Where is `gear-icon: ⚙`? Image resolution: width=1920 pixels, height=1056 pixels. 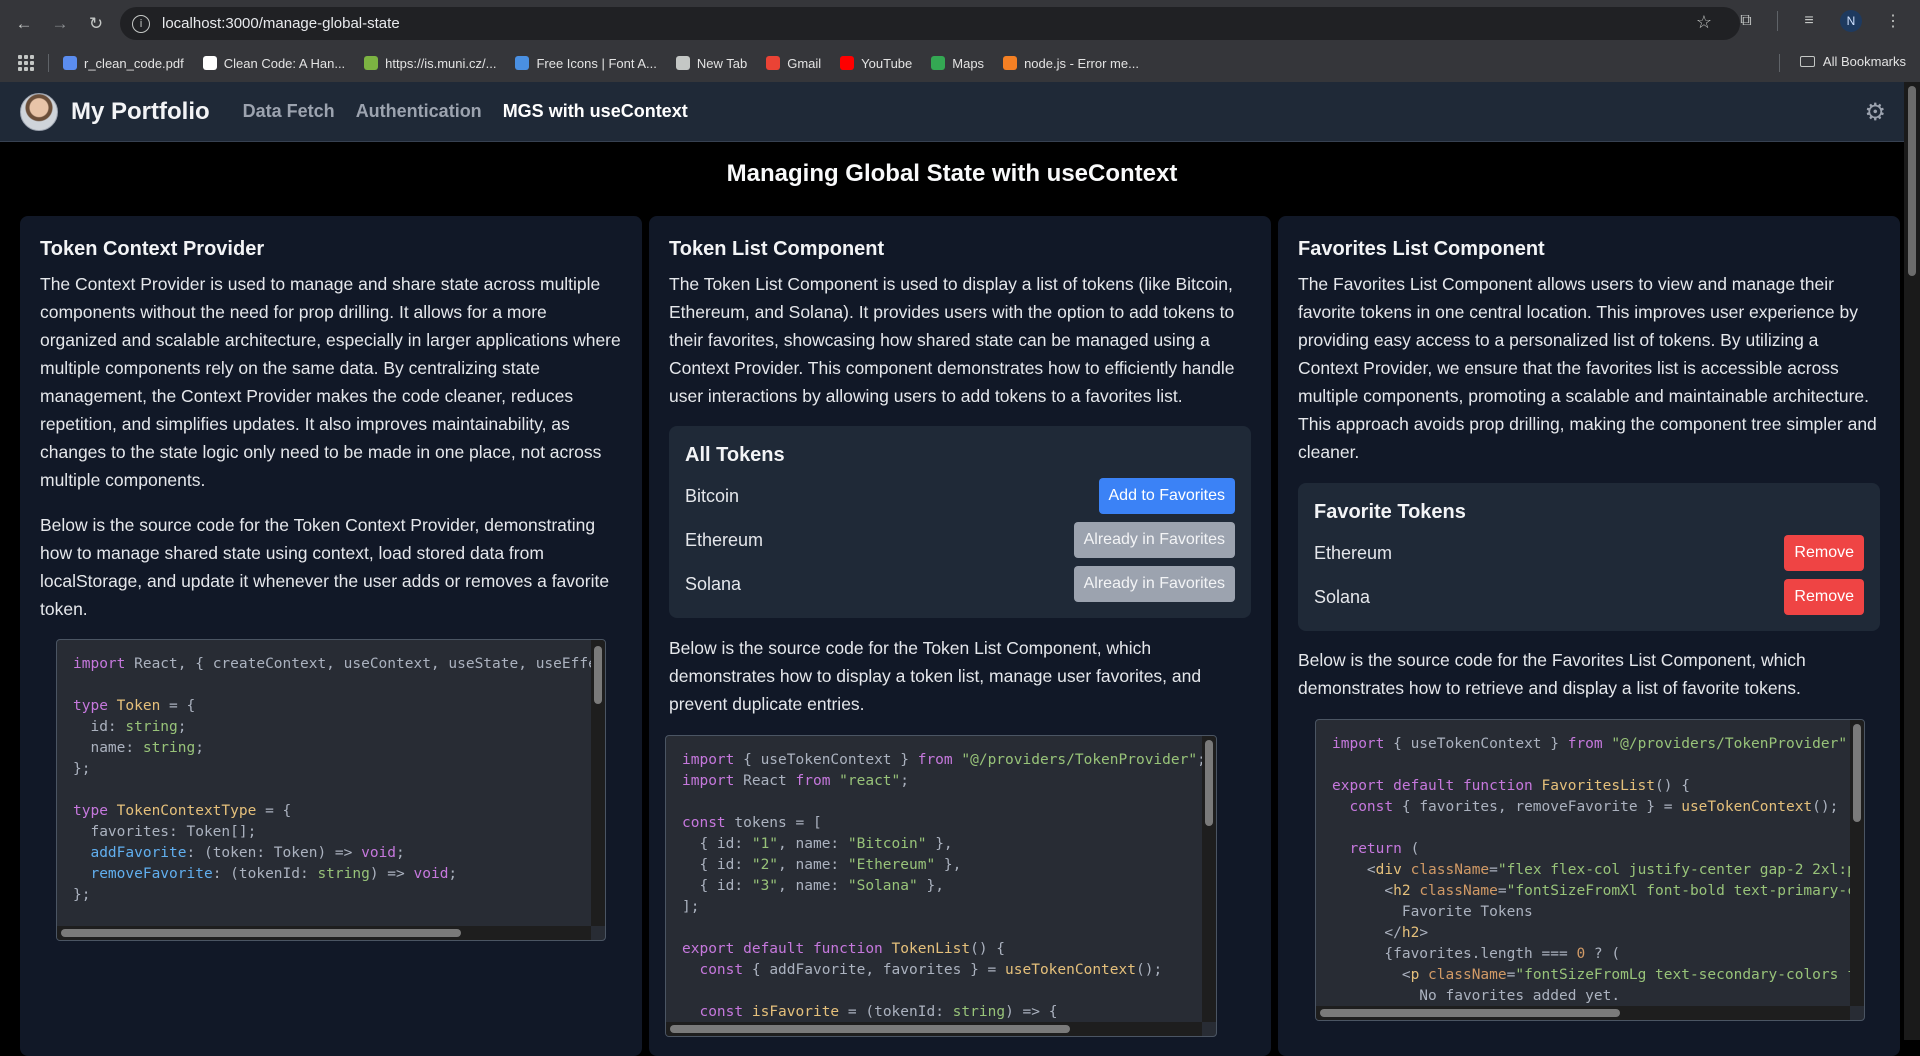
gear-icon: ⚙ is located at coordinates (1875, 112).